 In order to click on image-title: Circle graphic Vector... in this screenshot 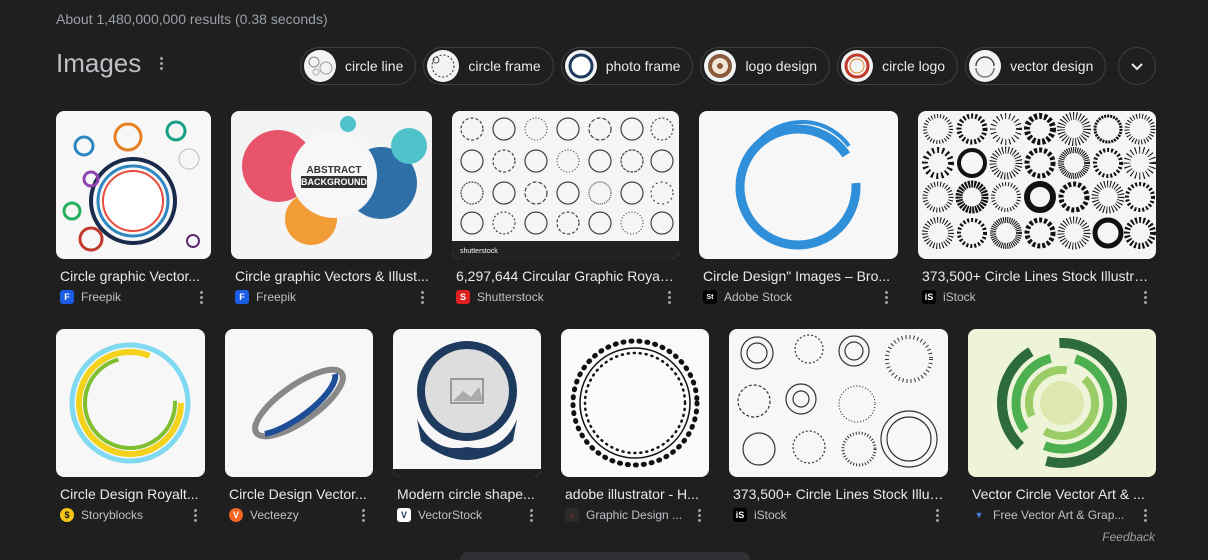, I will do `click(134, 276)`.